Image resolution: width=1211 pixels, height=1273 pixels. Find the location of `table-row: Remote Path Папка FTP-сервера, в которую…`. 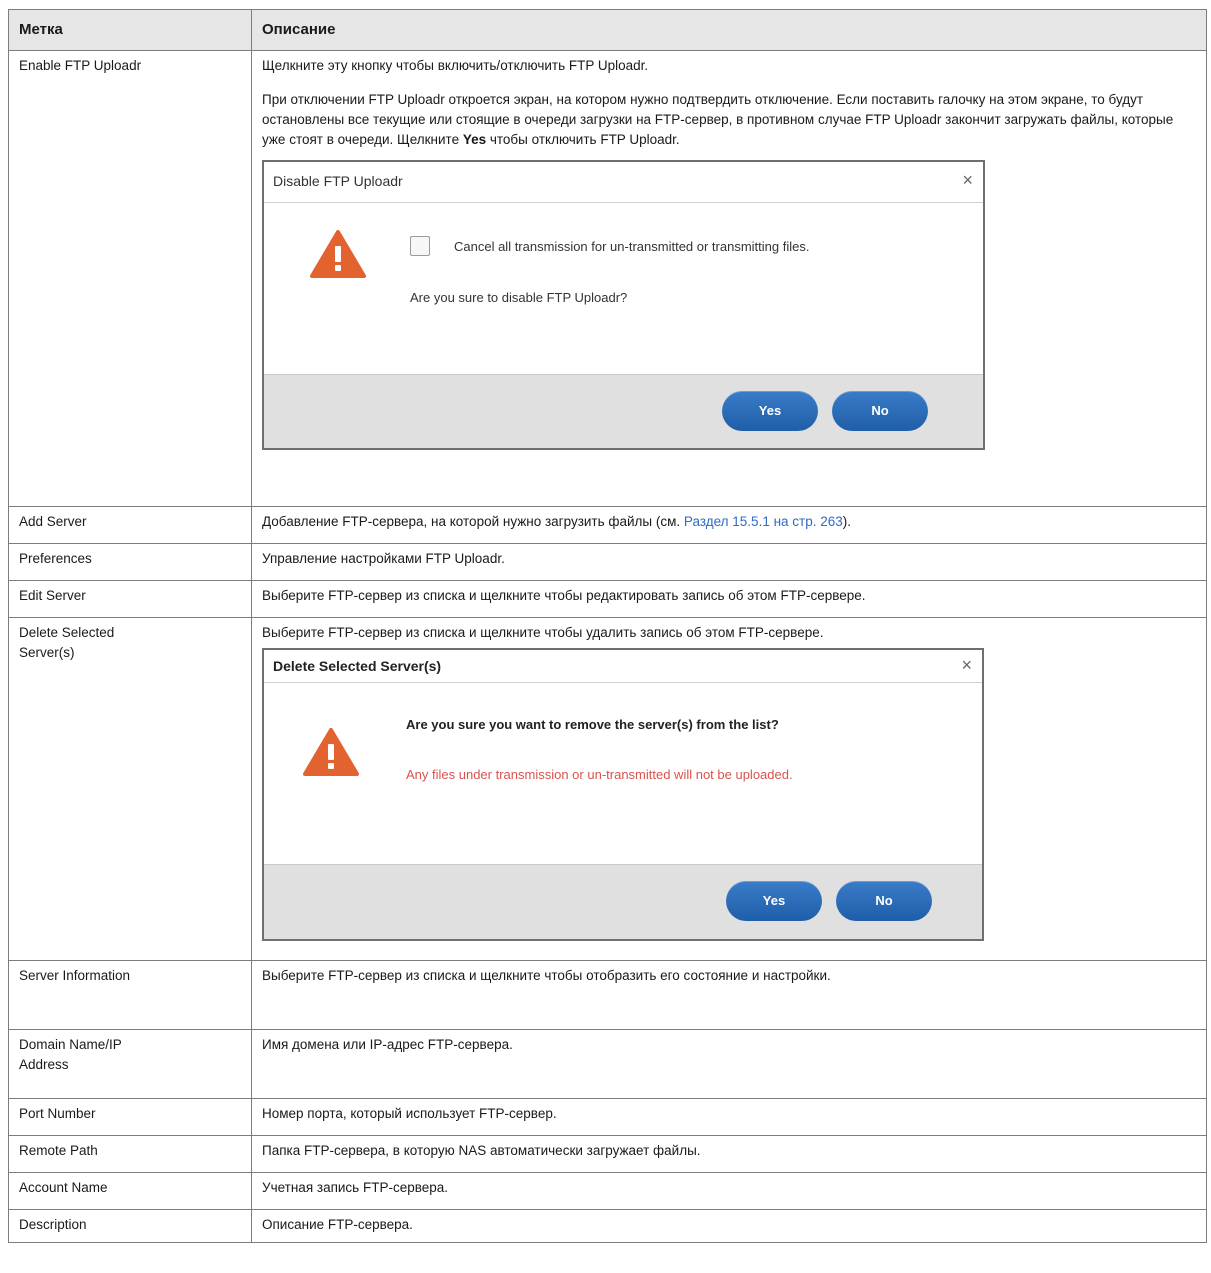

table-row: Remote Path Папка FTP-сервера, в которую… is located at coordinates (607, 1154).